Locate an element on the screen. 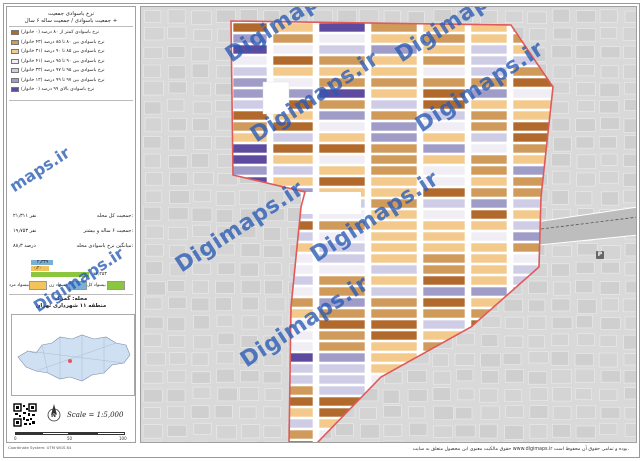 This screenshot has height=461, width=643. bar-value-label: ۲٫۳۳۹ is located at coordinates (43, 262).